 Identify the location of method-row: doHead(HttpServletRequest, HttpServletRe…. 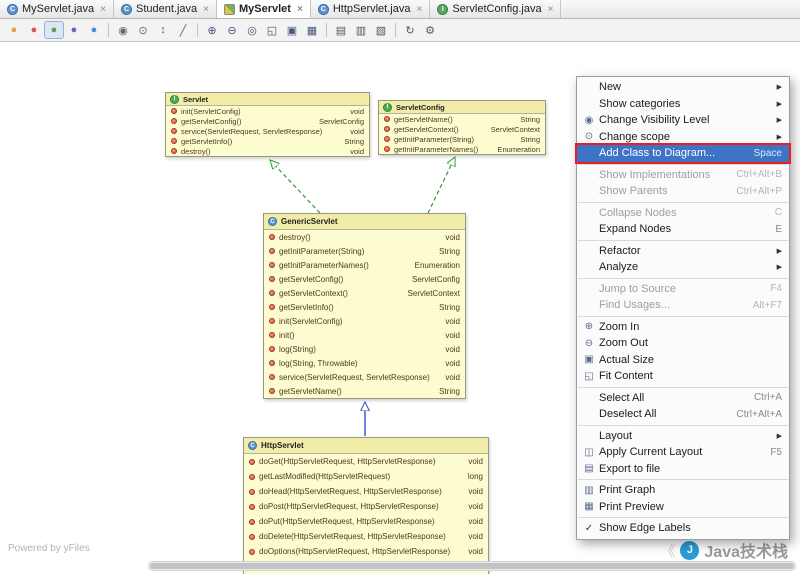
(366, 491).